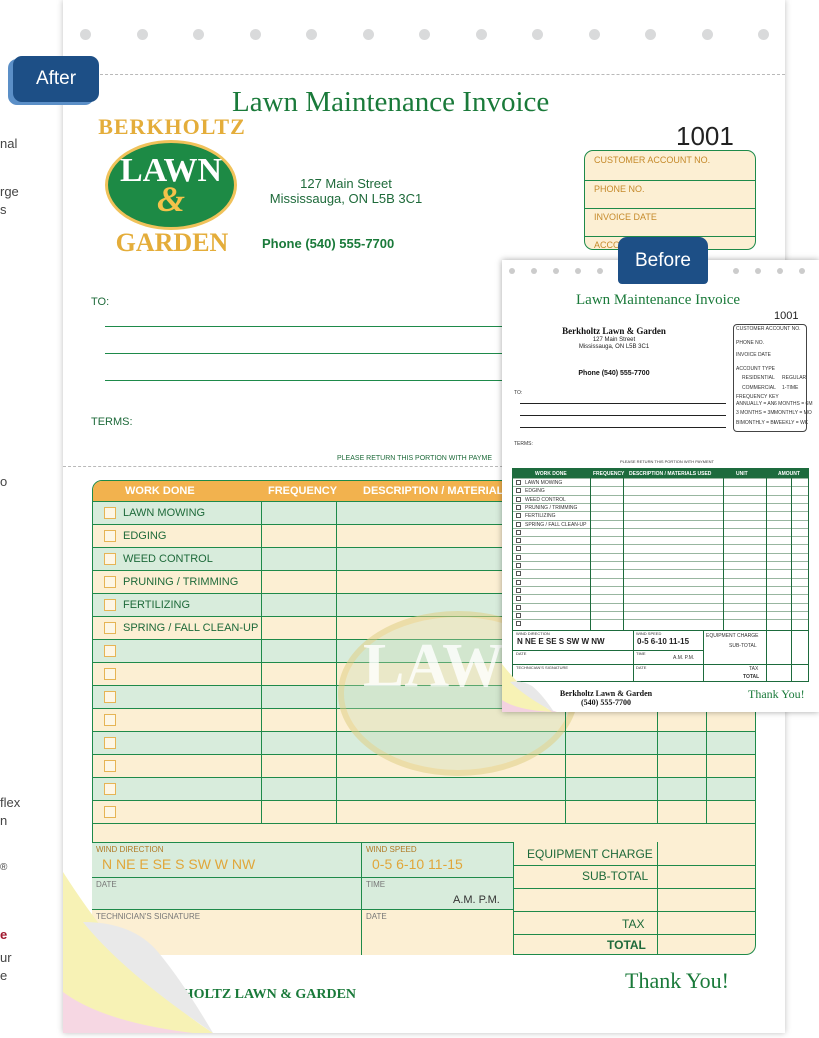 The height and width of the screenshot is (1038, 819). Describe the element at coordinates (518, 393) in the screenshot. I see `before-to-label: TO:` at that location.